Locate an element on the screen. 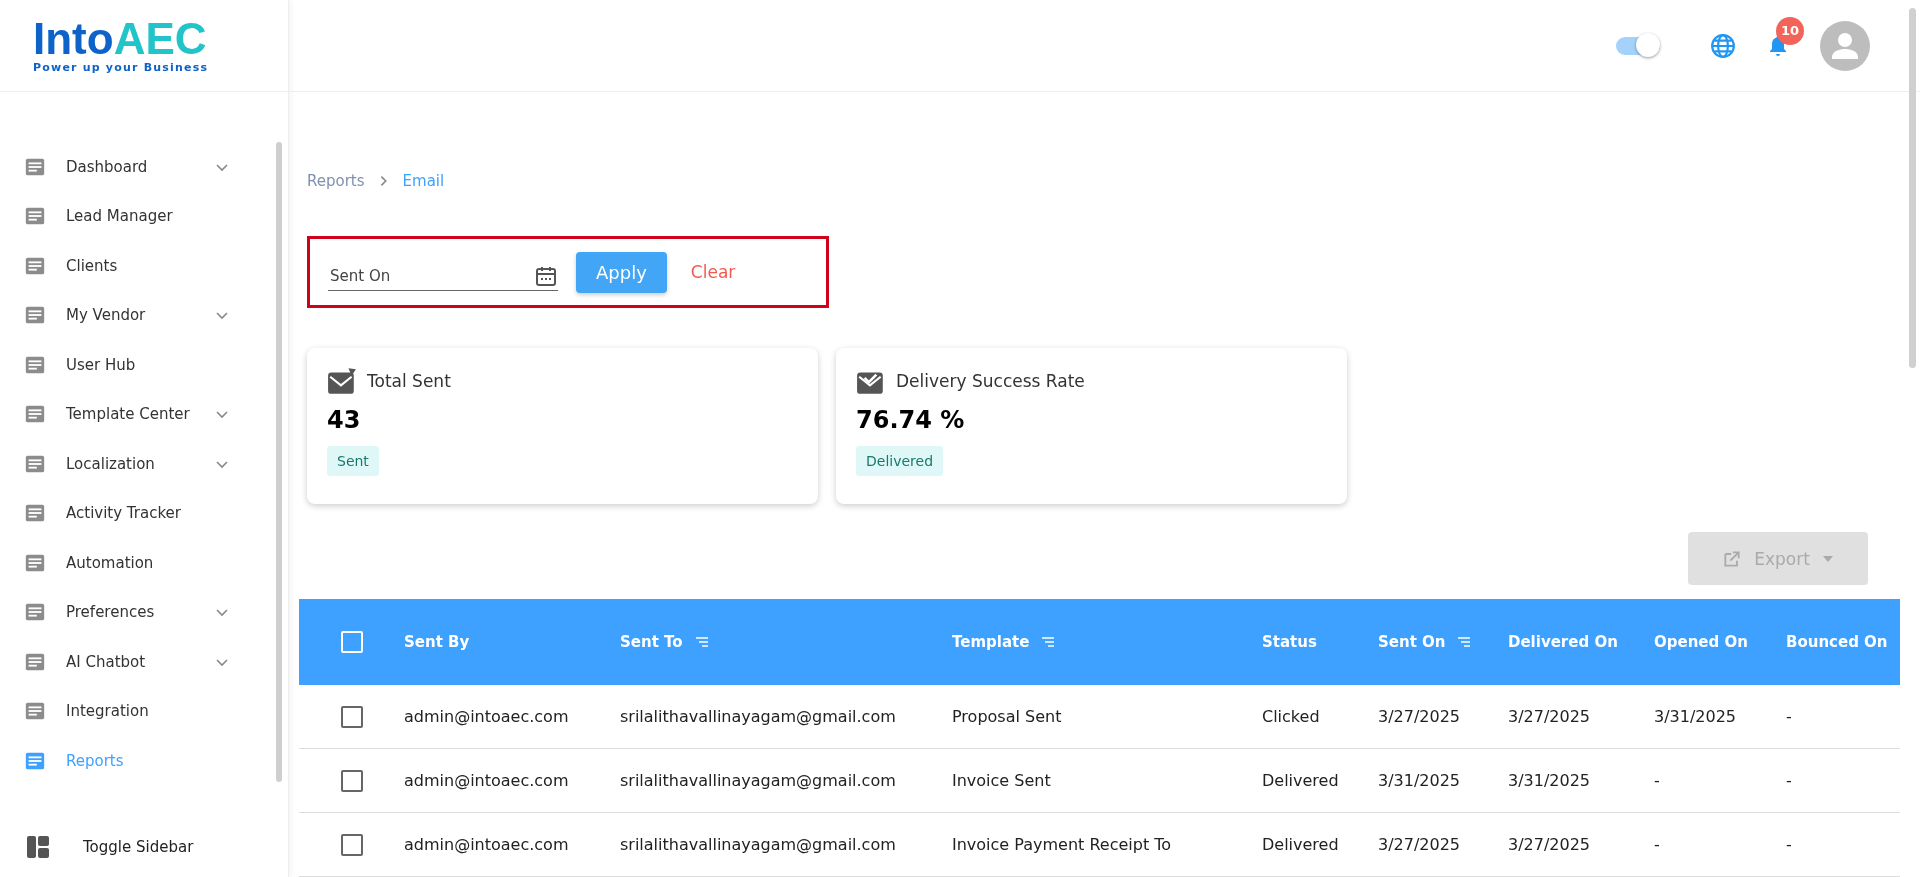  sidebar-layout-icon is located at coordinates (38, 847).